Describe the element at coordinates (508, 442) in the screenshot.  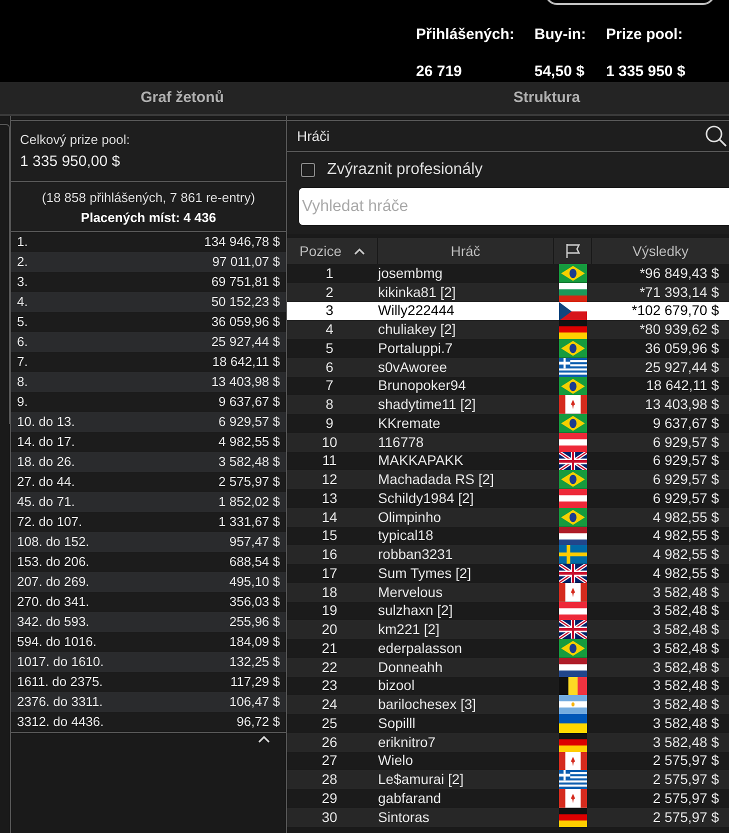
I see `player-row: 10 116778 6 929,57 $` at that location.